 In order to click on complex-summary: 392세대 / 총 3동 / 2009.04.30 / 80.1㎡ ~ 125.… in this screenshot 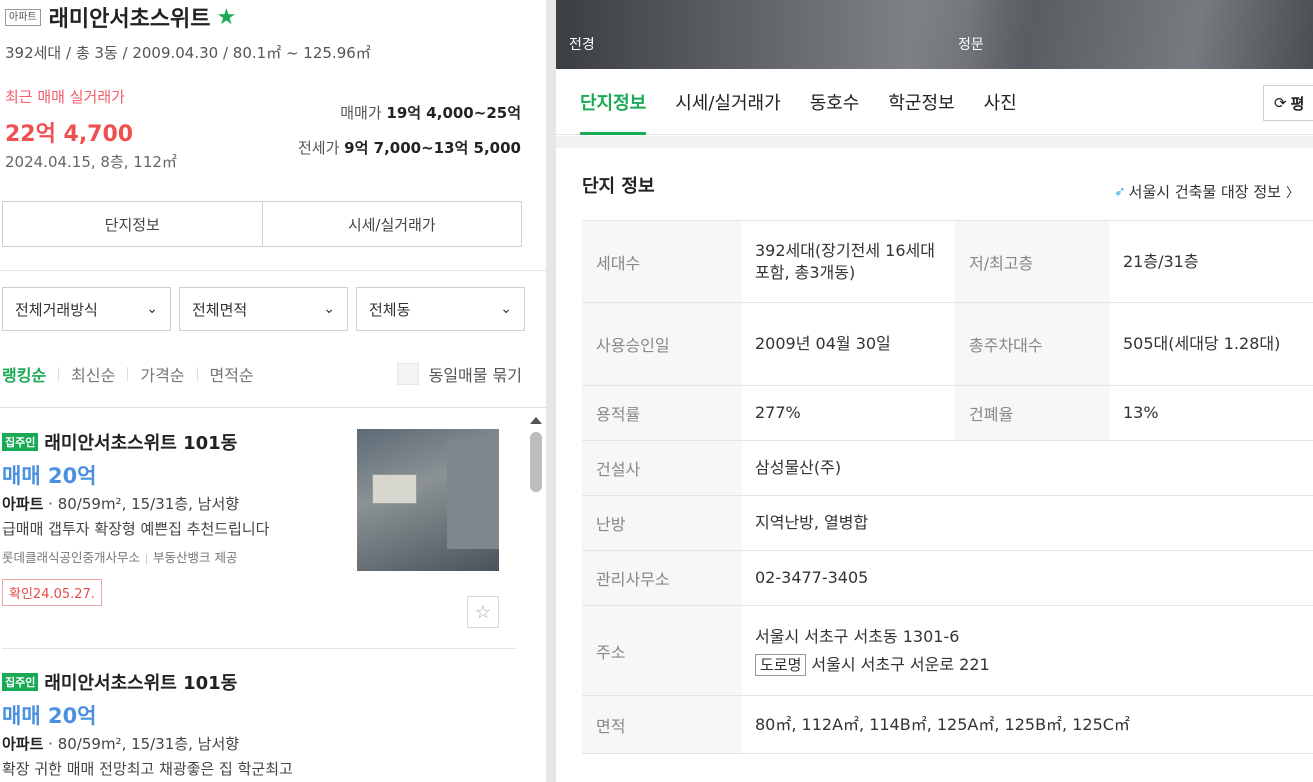, I will do `click(188, 53)`.